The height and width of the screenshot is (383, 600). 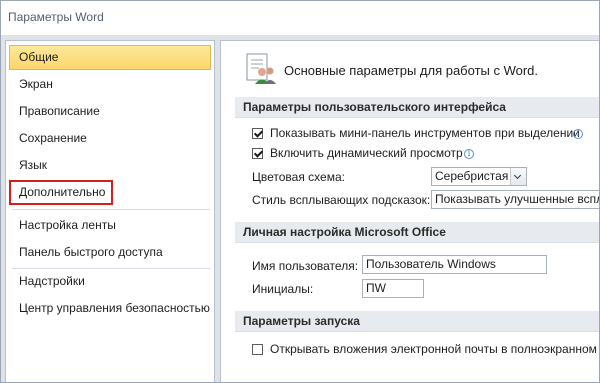 I want to click on live-preview-checkbox, so click(x=257, y=153).